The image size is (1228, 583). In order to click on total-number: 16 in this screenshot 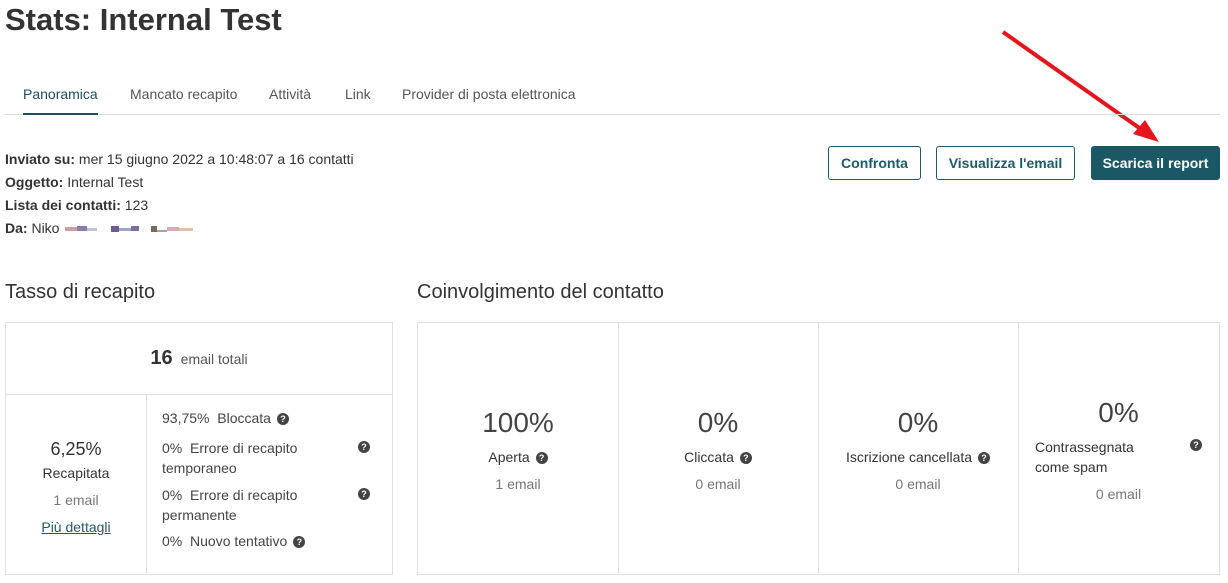, I will do `click(161, 358)`.